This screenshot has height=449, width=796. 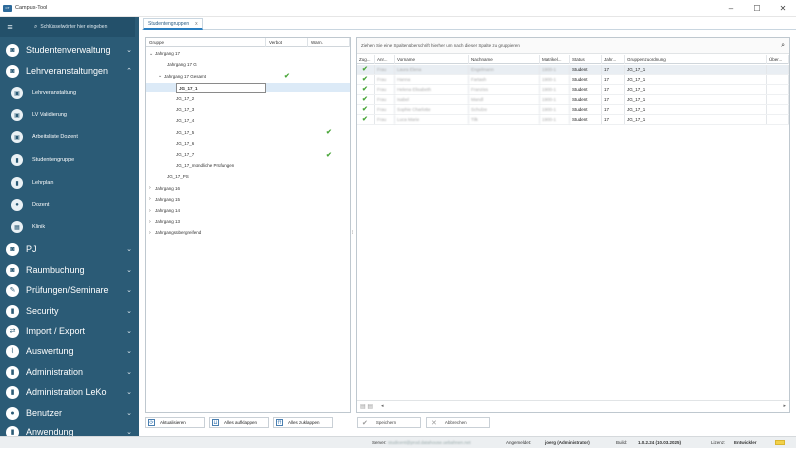 I want to click on splitter-handle: ⁞, so click(x=352, y=233).